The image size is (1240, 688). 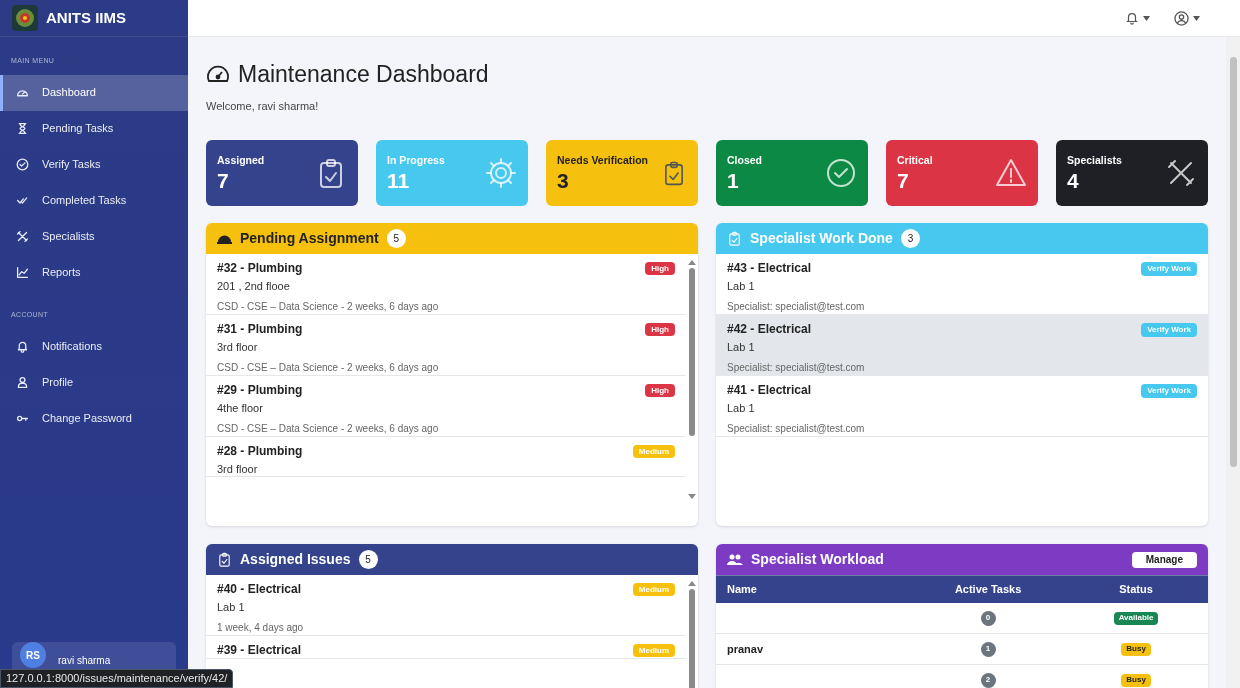 I want to click on issue-title: #41 - Electrical, so click(x=770, y=390).